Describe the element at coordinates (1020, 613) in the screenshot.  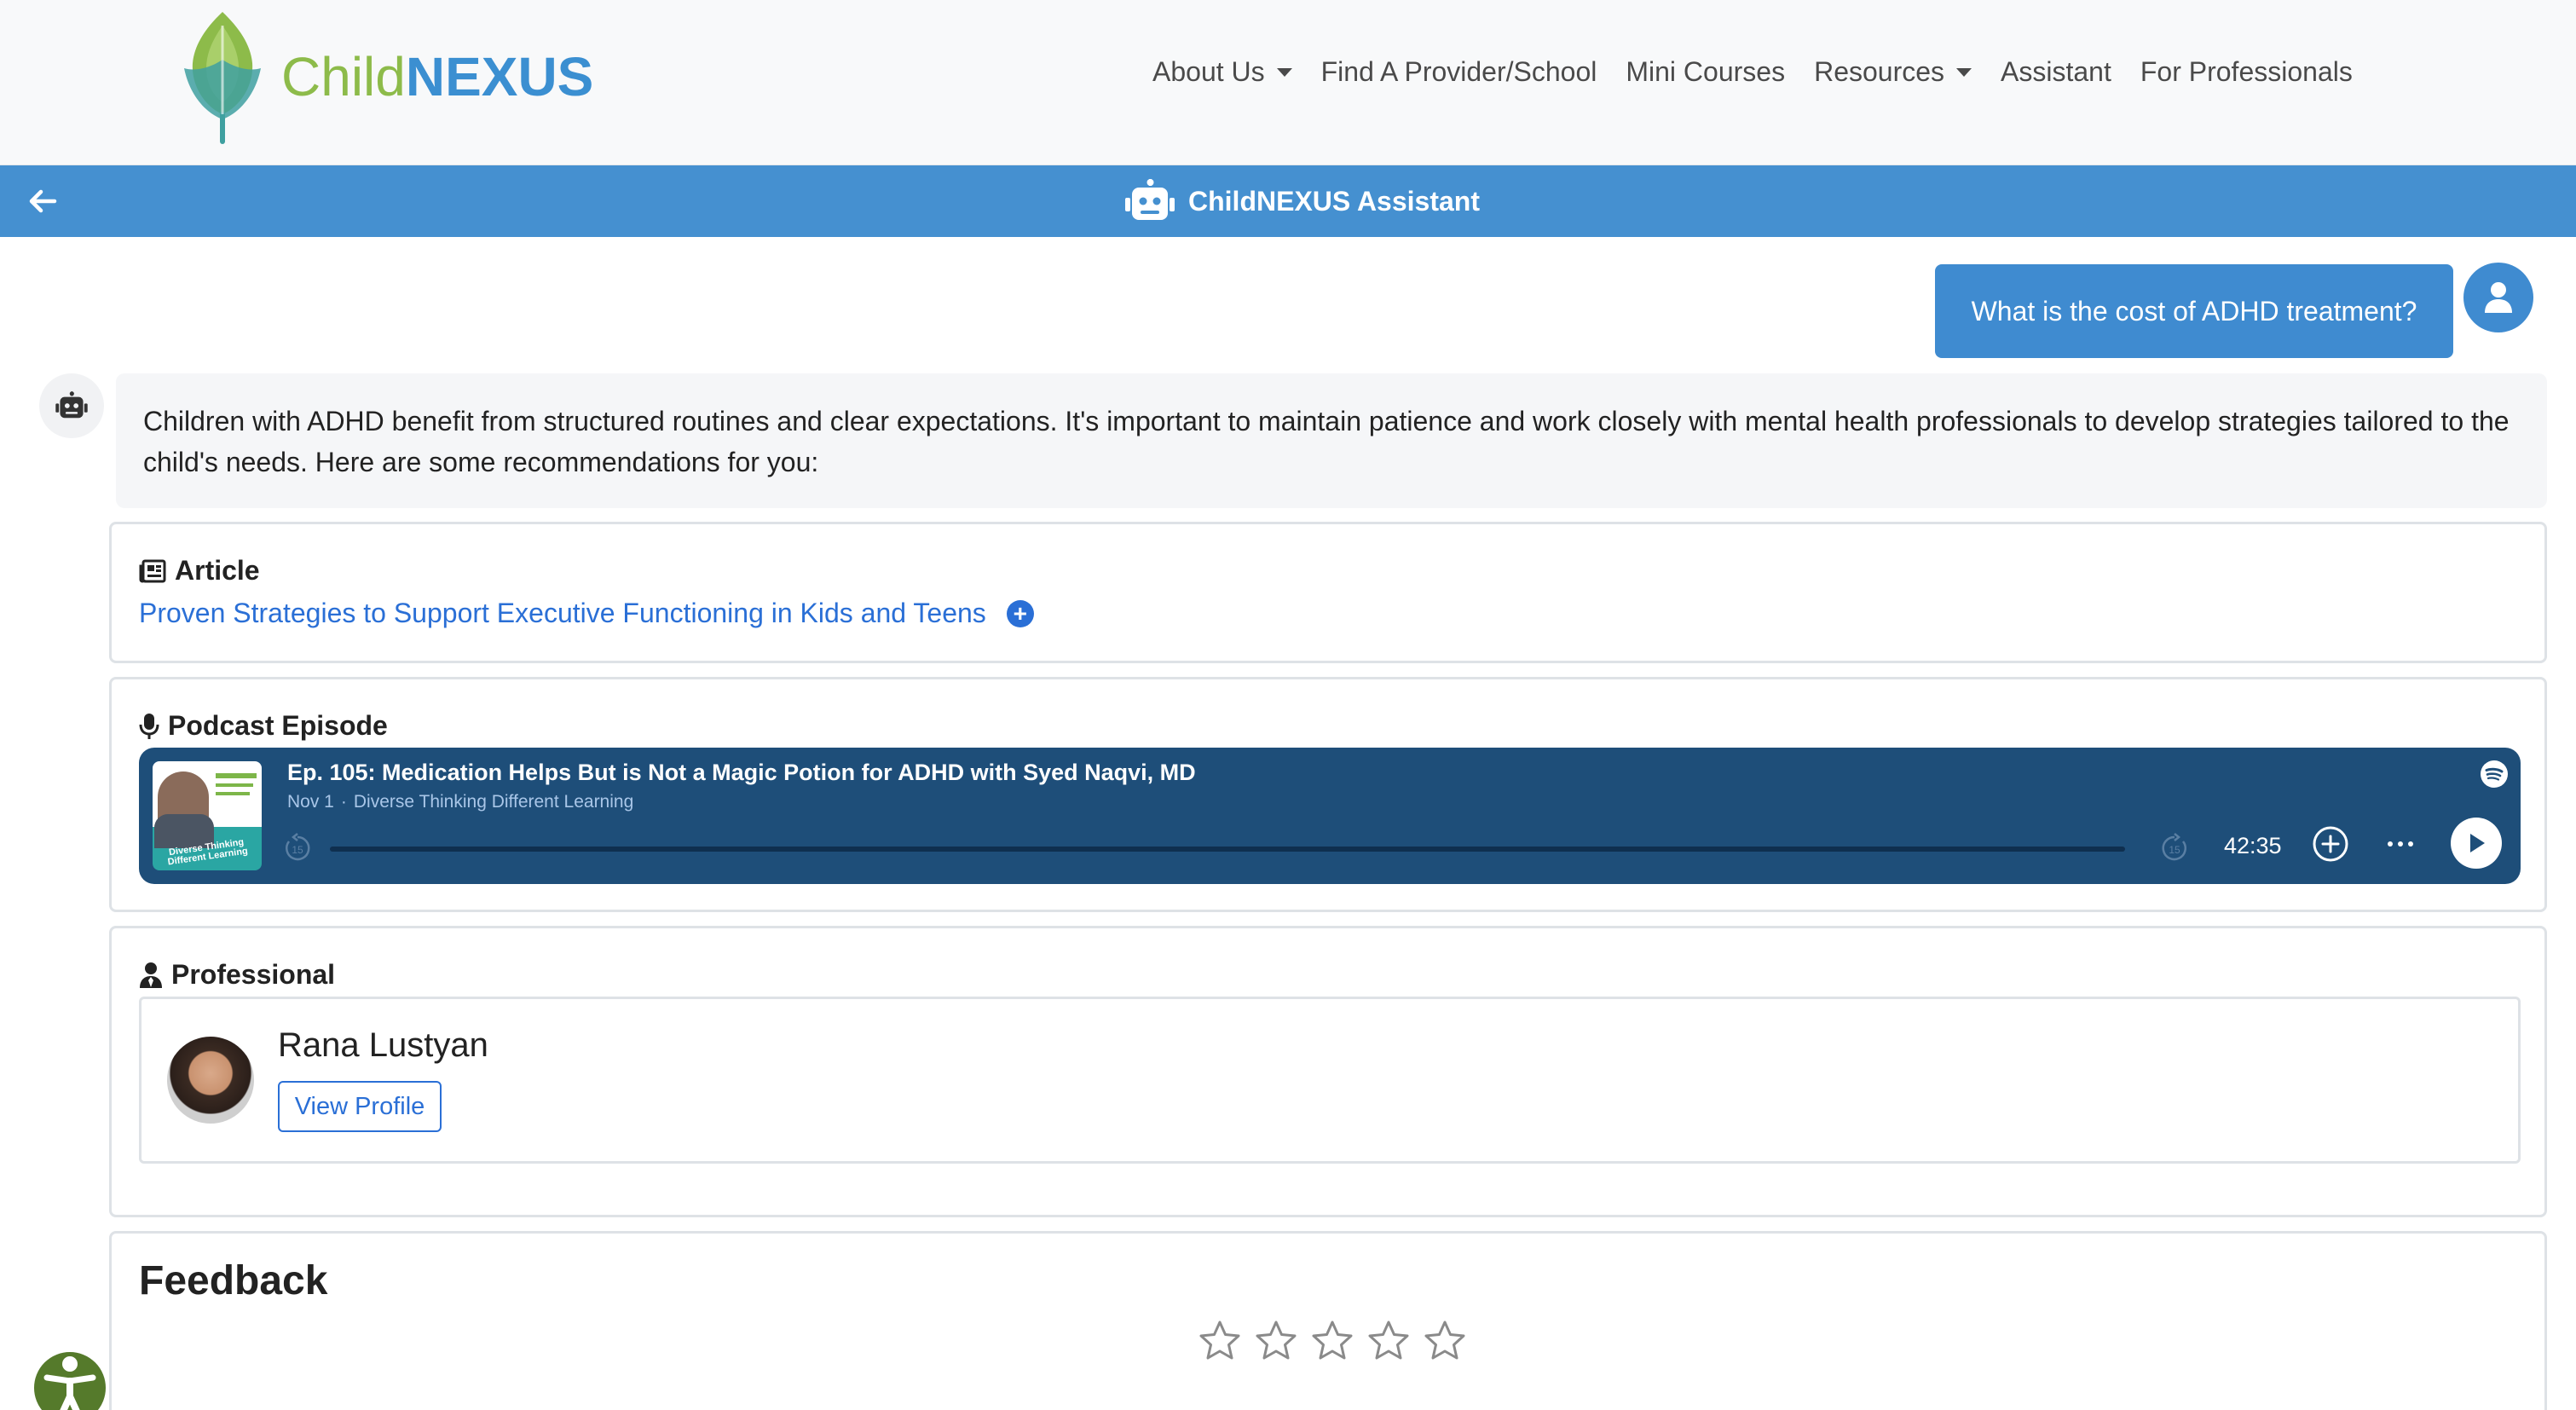
I see `add-circle-icon: +` at that location.